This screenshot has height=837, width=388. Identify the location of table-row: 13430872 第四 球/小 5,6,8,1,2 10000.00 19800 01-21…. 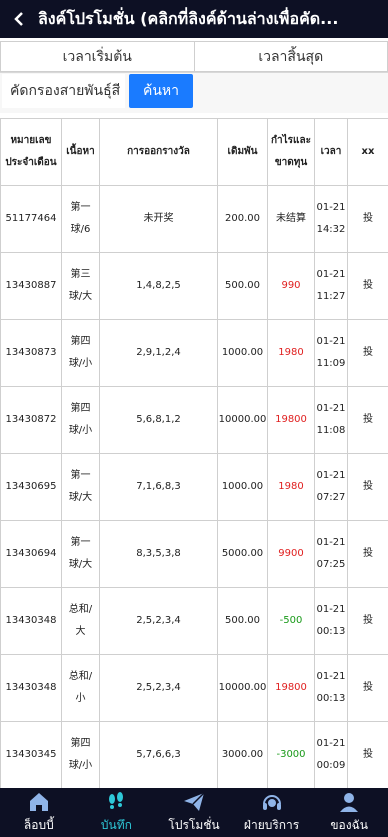
(194, 420).